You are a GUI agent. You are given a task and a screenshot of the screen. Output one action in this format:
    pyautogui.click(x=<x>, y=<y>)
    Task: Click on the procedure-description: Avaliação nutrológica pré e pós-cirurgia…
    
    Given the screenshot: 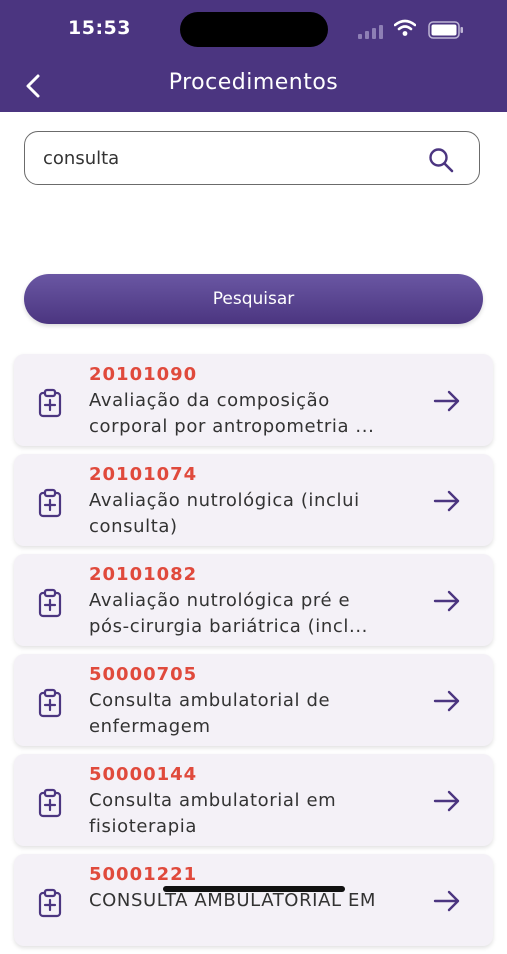 What is the action you would take?
    pyautogui.click(x=228, y=613)
    